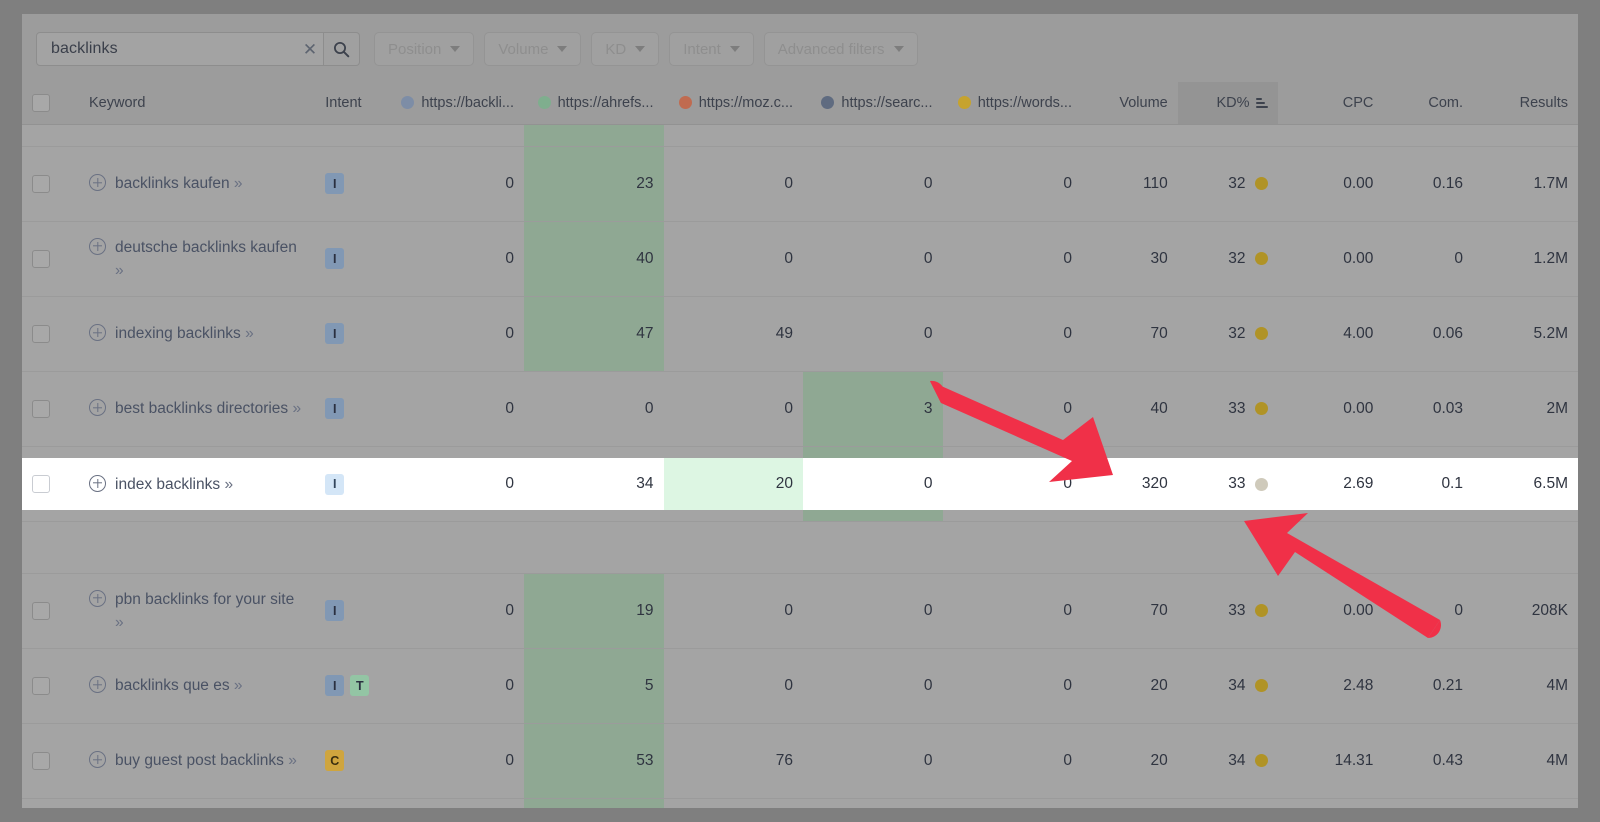  Describe the element at coordinates (1330, 334) in the screenshot. I see `cpc-cell: 4.00` at that location.